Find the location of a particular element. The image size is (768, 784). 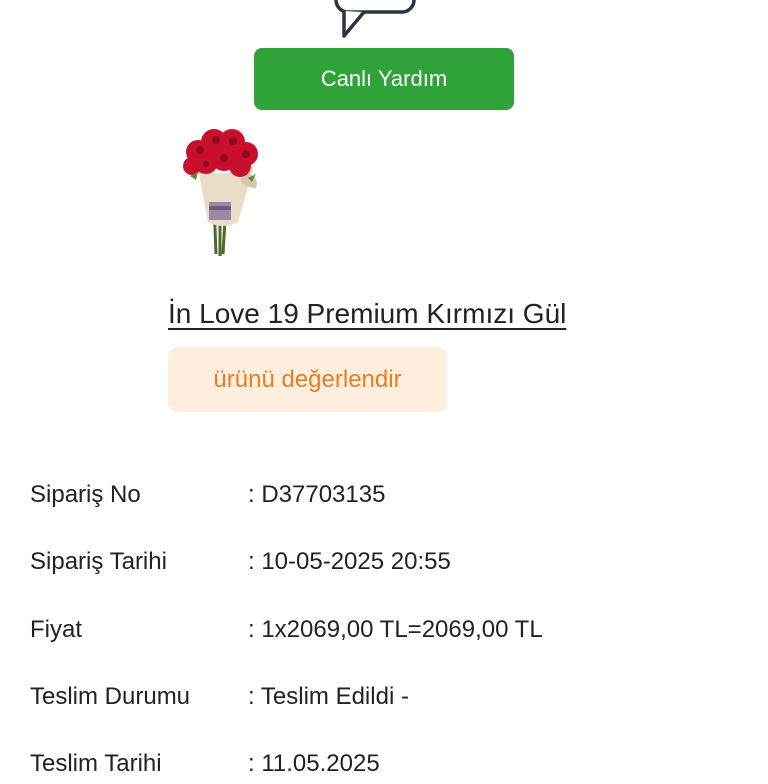

delivery-status-label: Teslim Durumu is located at coordinates (110, 696).